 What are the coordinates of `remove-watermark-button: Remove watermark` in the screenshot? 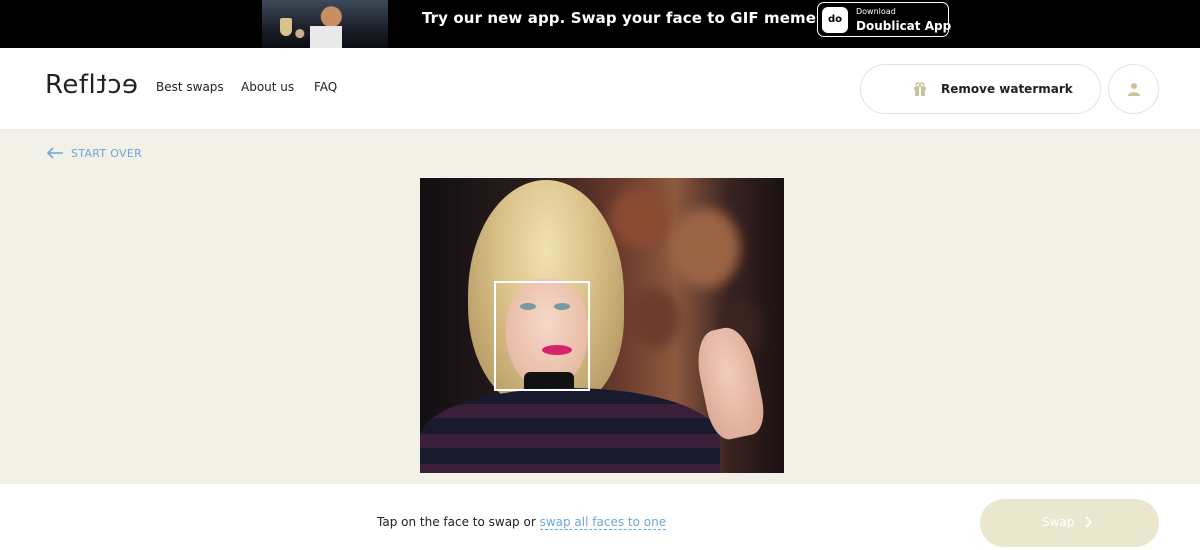 It's located at (980, 89).